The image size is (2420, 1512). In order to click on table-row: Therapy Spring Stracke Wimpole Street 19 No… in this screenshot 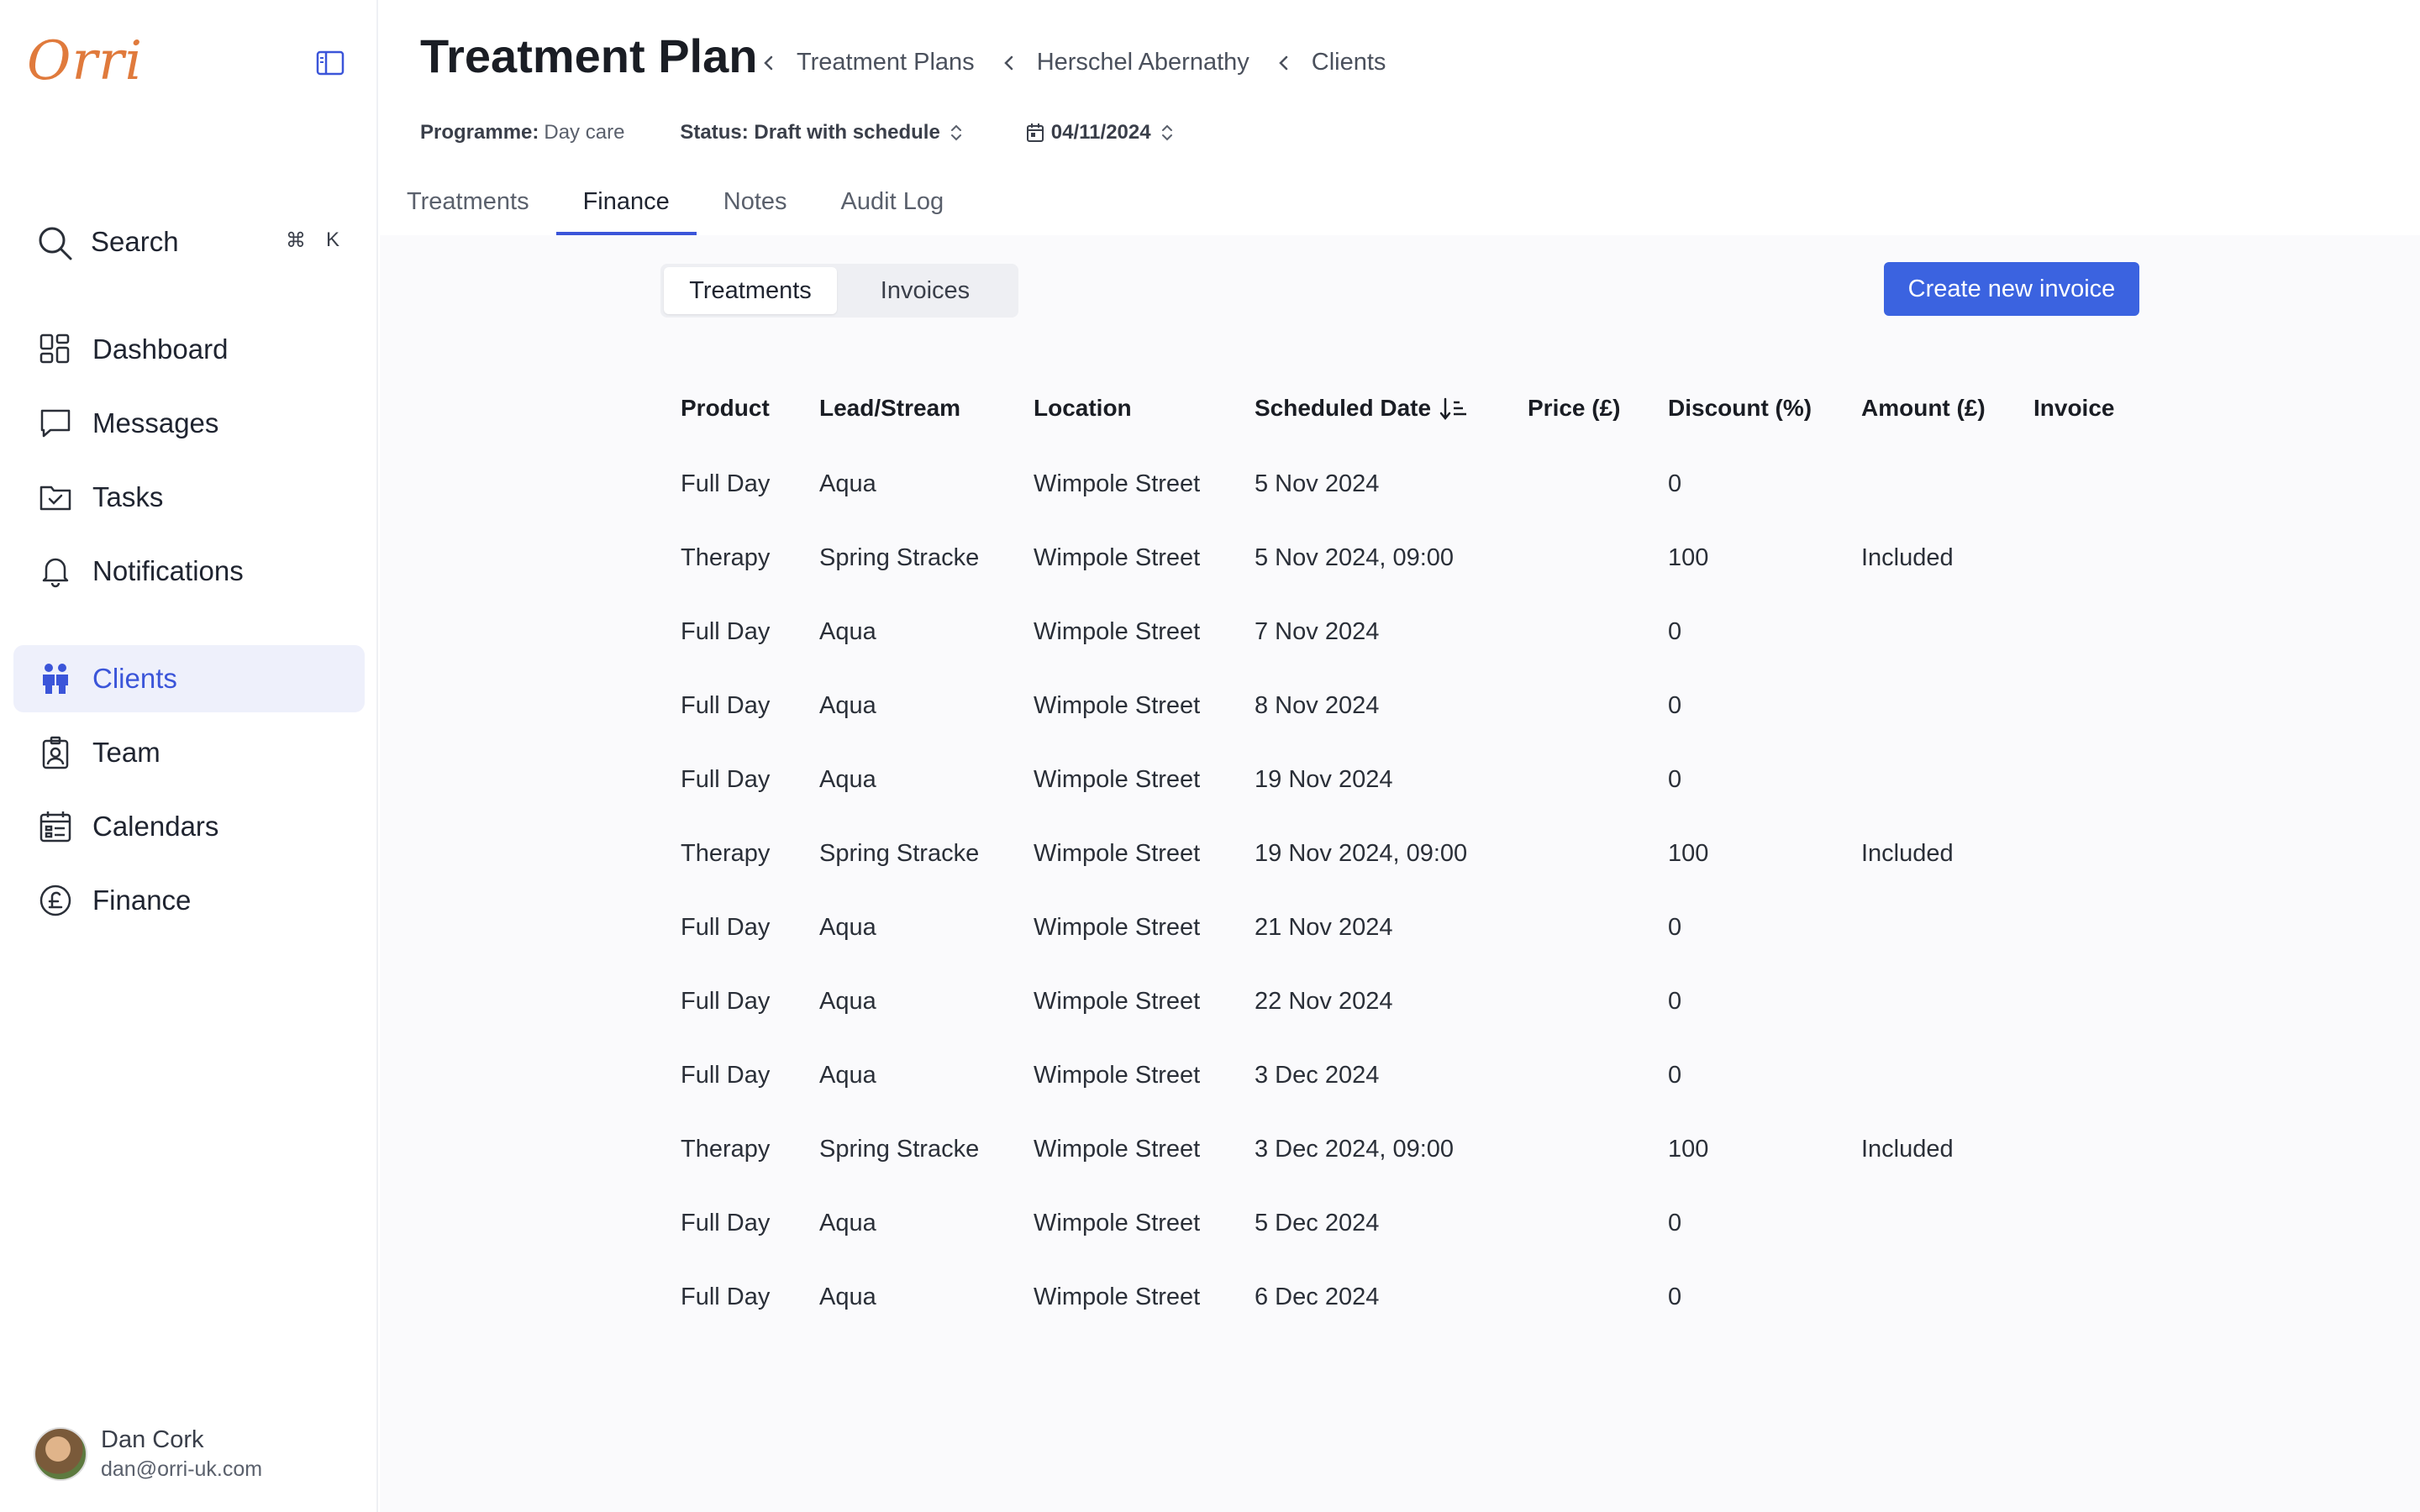, I will do `click(1399, 853)`.